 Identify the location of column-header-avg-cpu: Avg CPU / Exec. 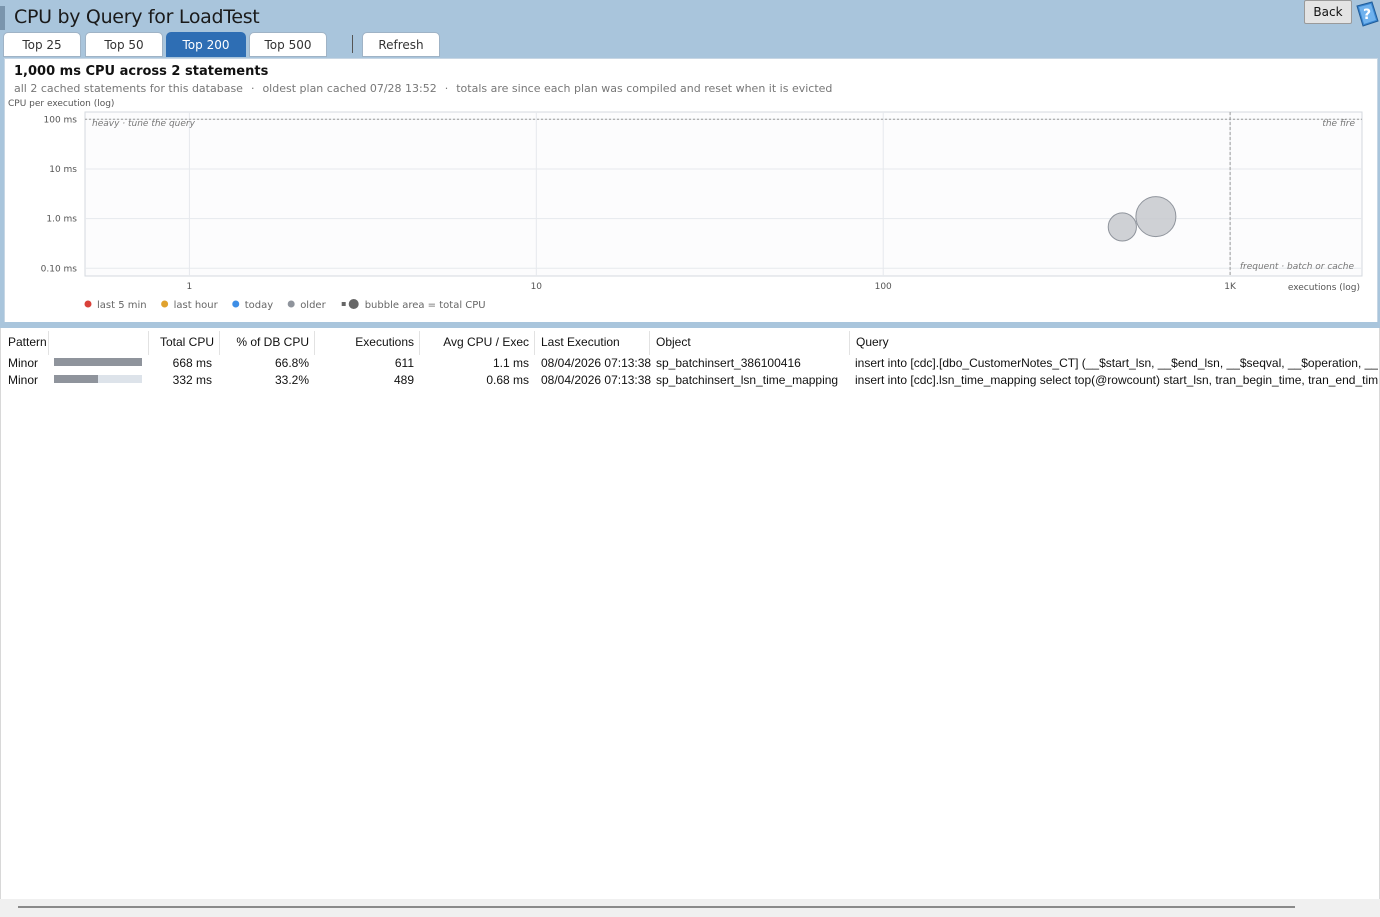
(475, 342).